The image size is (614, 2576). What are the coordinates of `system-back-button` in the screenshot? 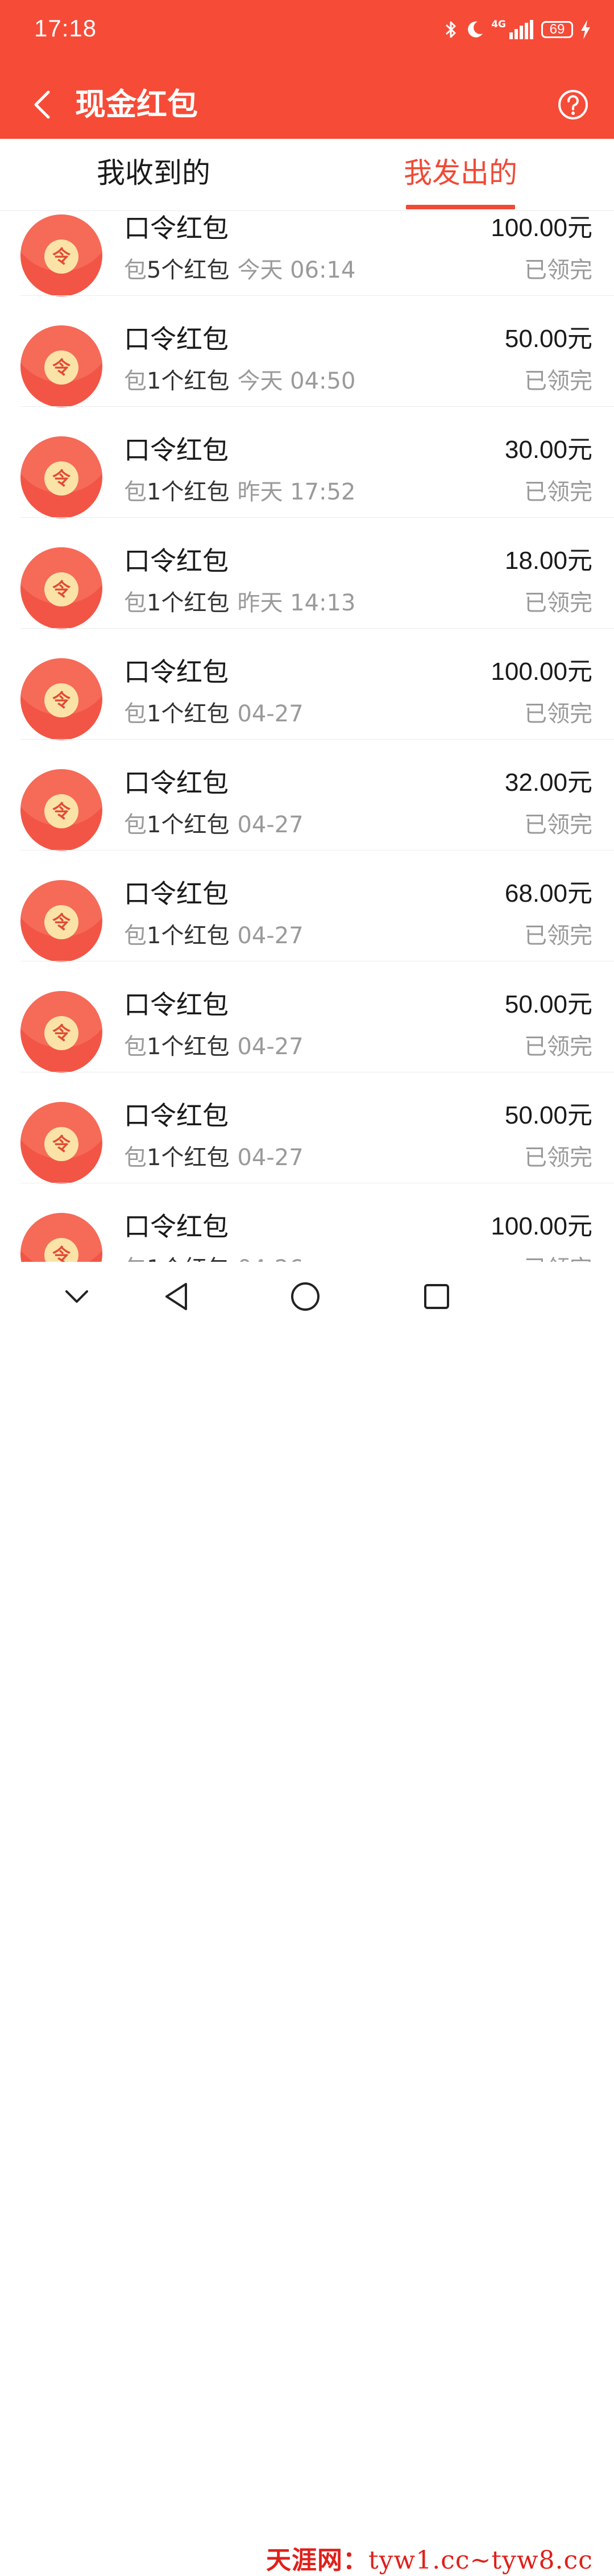 It's located at (176, 1297).